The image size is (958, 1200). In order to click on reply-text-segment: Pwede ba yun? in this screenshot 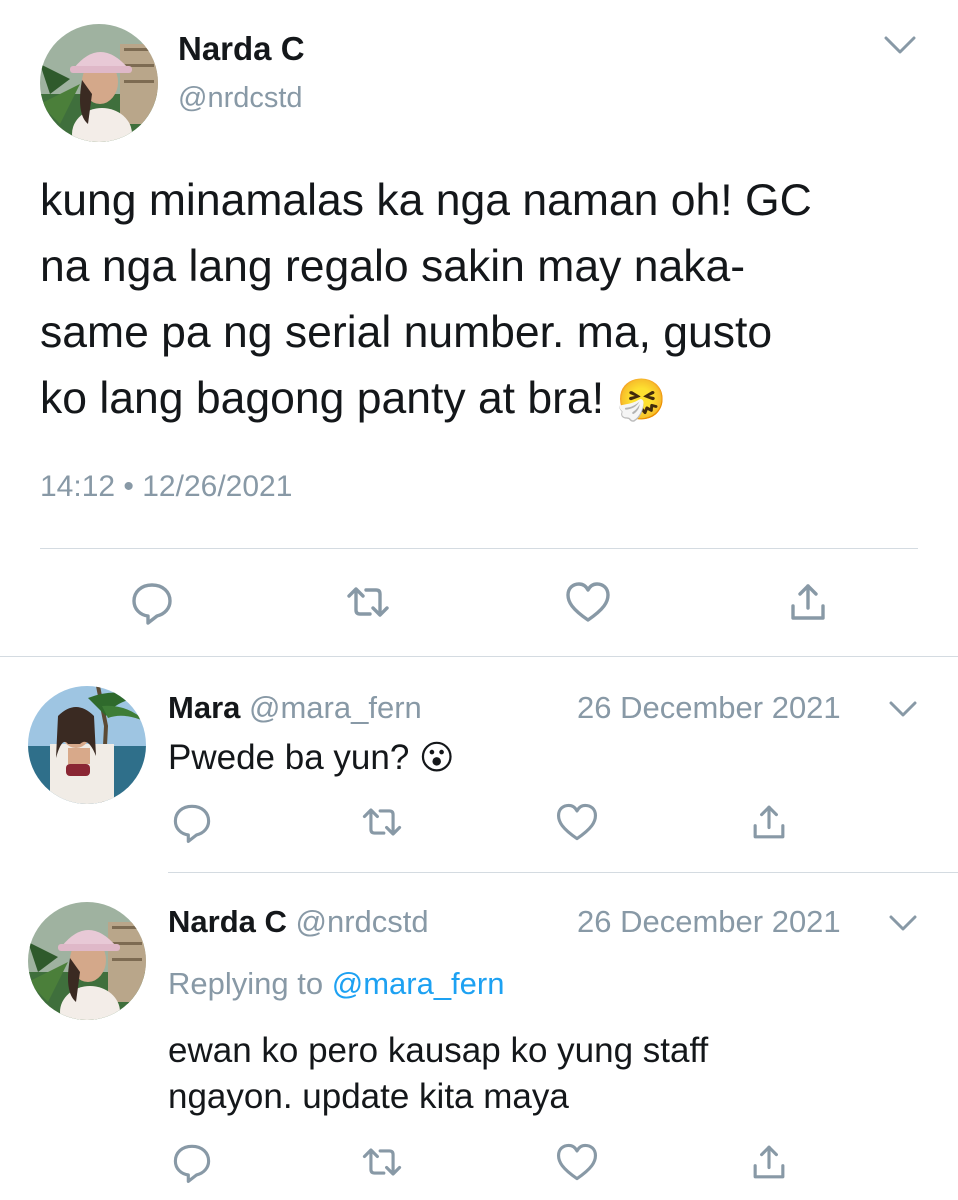, I will do `click(289, 757)`.